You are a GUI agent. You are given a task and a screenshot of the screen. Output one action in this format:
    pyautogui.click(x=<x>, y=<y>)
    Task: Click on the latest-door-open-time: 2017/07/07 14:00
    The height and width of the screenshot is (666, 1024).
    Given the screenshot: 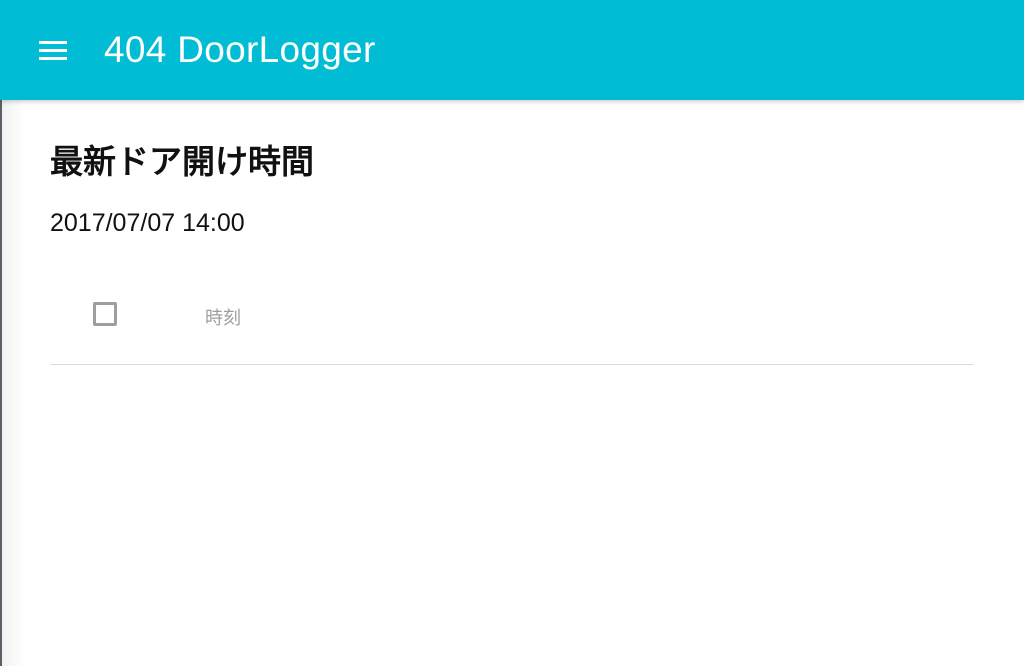 What is the action you would take?
    pyautogui.click(x=147, y=223)
    